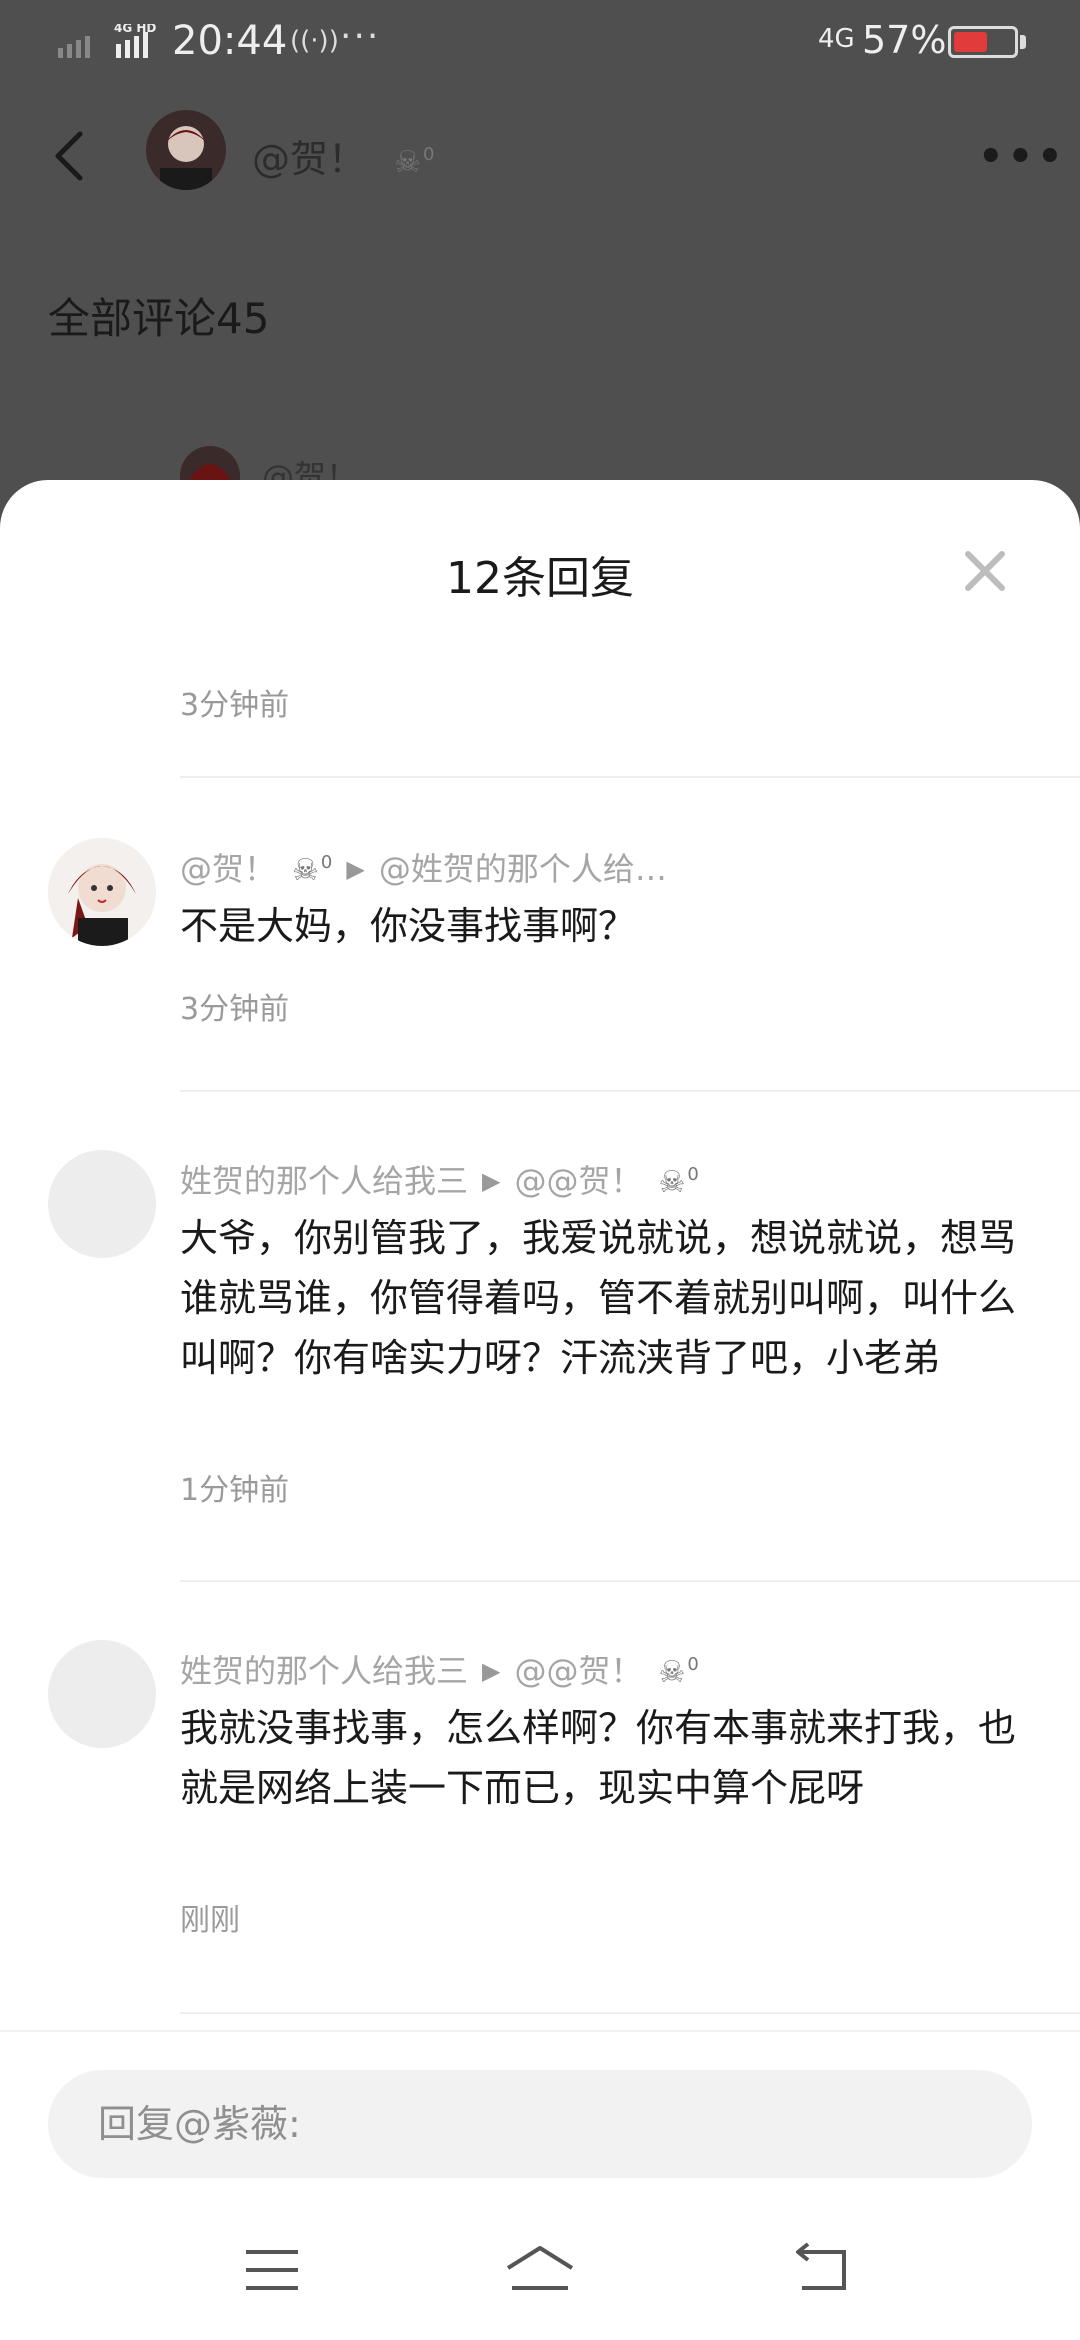 The height and width of the screenshot is (2340, 1080). What do you see at coordinates (310, 469) in the screenshot?
I see `peek-username: @贺！` at bounding box center [310, 469].